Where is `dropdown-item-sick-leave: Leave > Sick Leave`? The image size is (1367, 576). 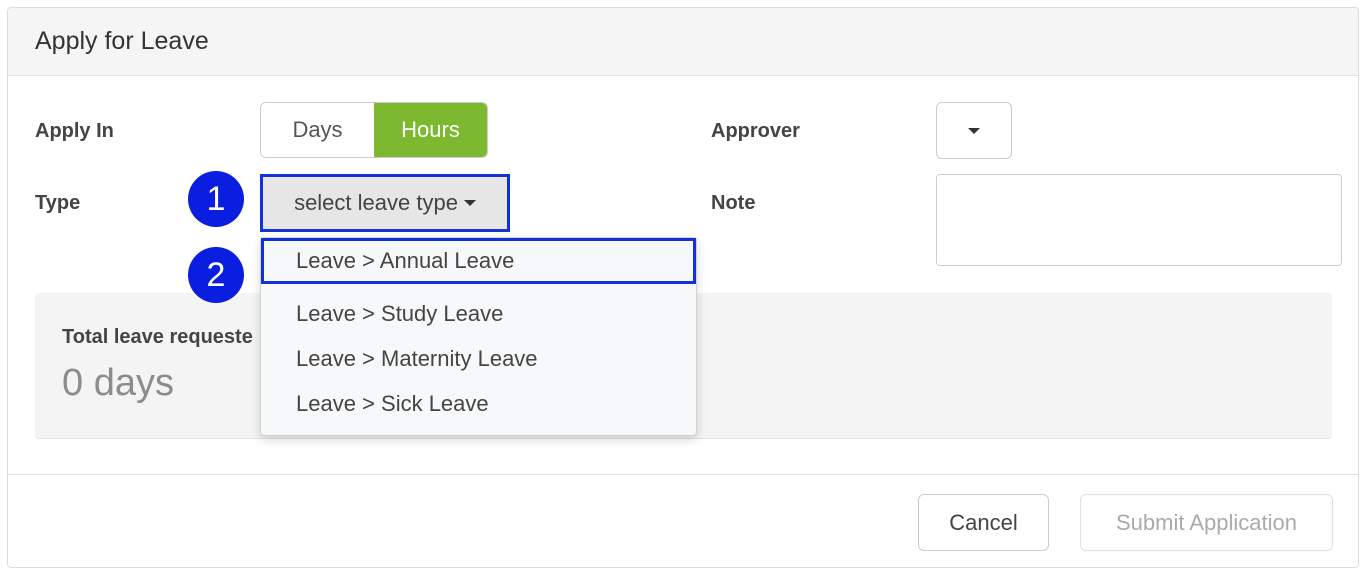 dropdown-item-sick-leave: Leave > Sick Leave is located at coordinates (478, 404).